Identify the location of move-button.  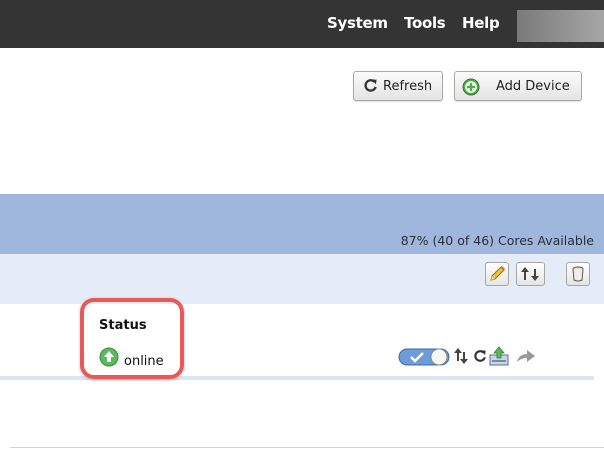
(530, 274).